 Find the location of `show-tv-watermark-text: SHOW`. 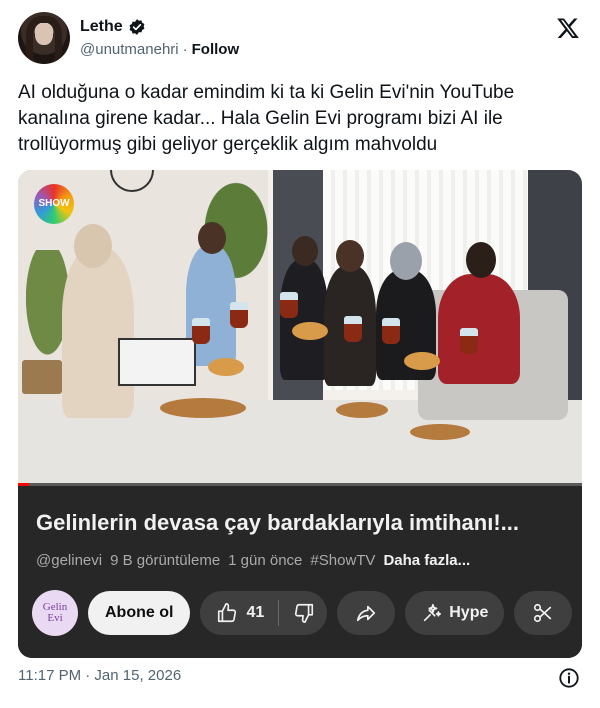

show-tv-watermark-text: SHOW is located at coordinates (54, 203).